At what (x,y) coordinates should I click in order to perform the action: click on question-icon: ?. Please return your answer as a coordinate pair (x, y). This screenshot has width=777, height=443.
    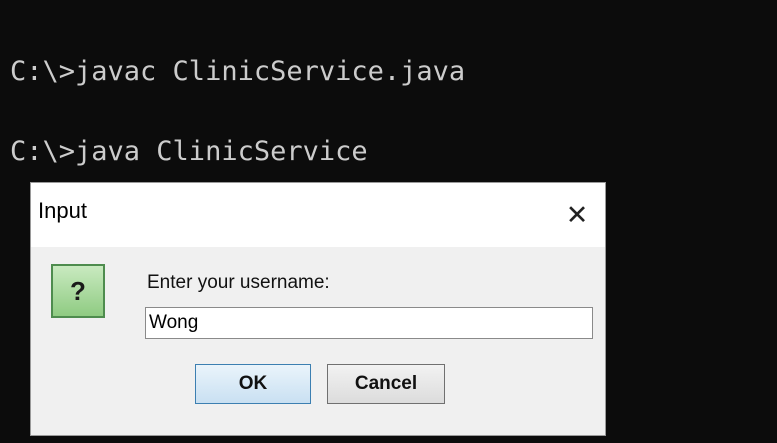
    Looking at the image, I should click on (78, 291).